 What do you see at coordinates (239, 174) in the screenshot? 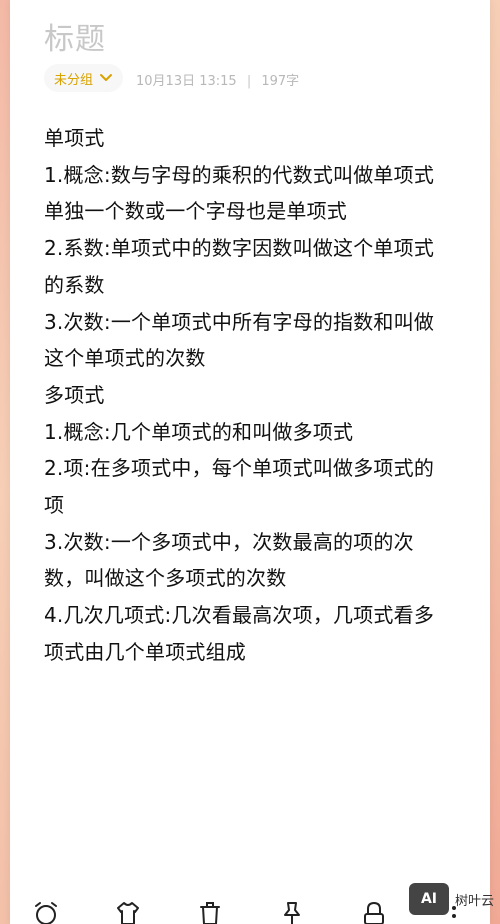
I see `body-line: 1.概念:数与字母的乘积的代数式叫做单项式` at bounding box center [239, 174].